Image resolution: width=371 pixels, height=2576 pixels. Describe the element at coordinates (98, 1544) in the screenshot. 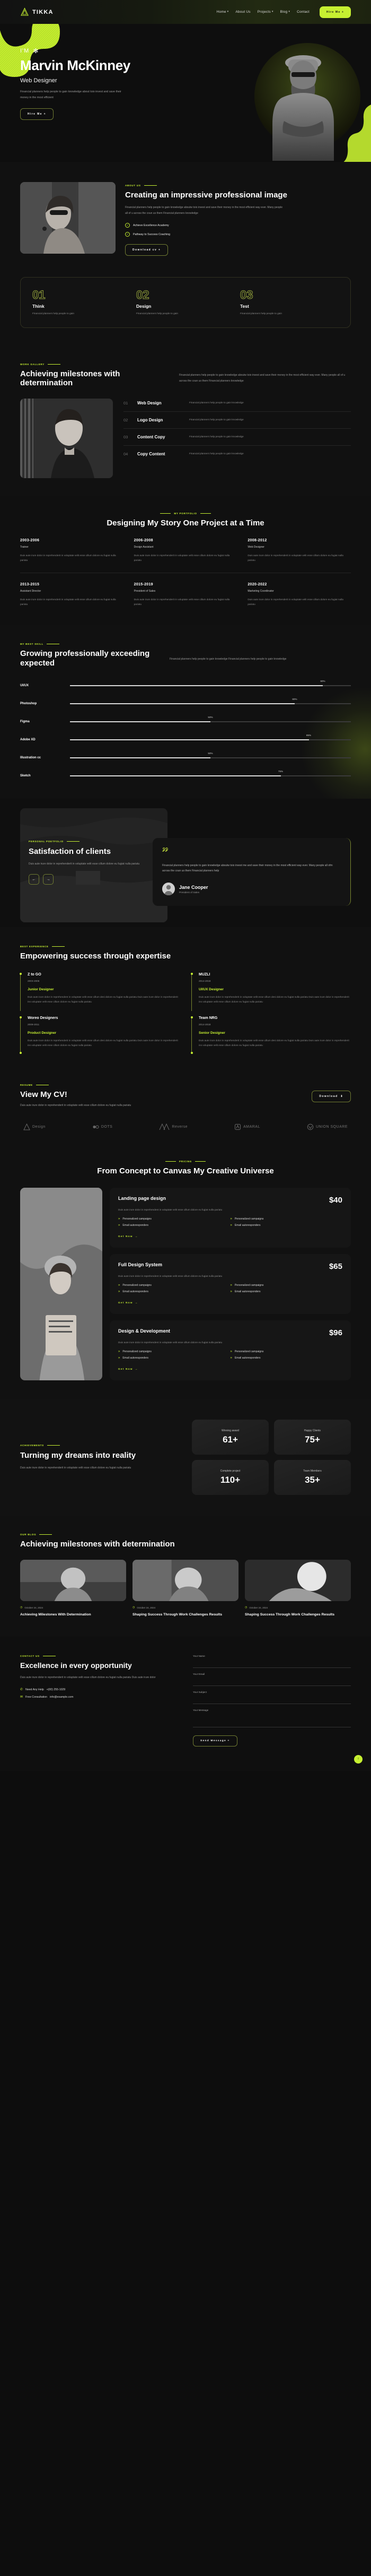

I see `blog-title: Achieving milestones with determination` at that location.